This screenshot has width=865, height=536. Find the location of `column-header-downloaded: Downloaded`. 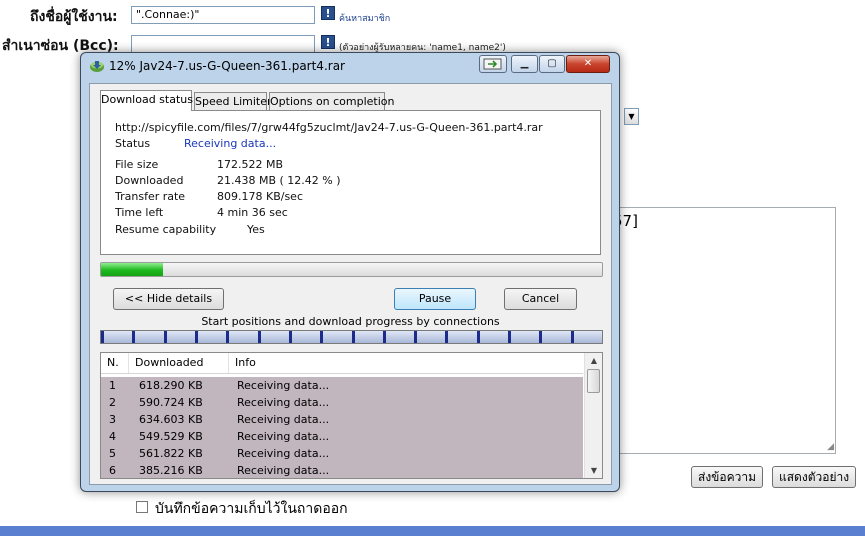

column-header-downloaded: Downloaded is located at coordinates (179, 363).